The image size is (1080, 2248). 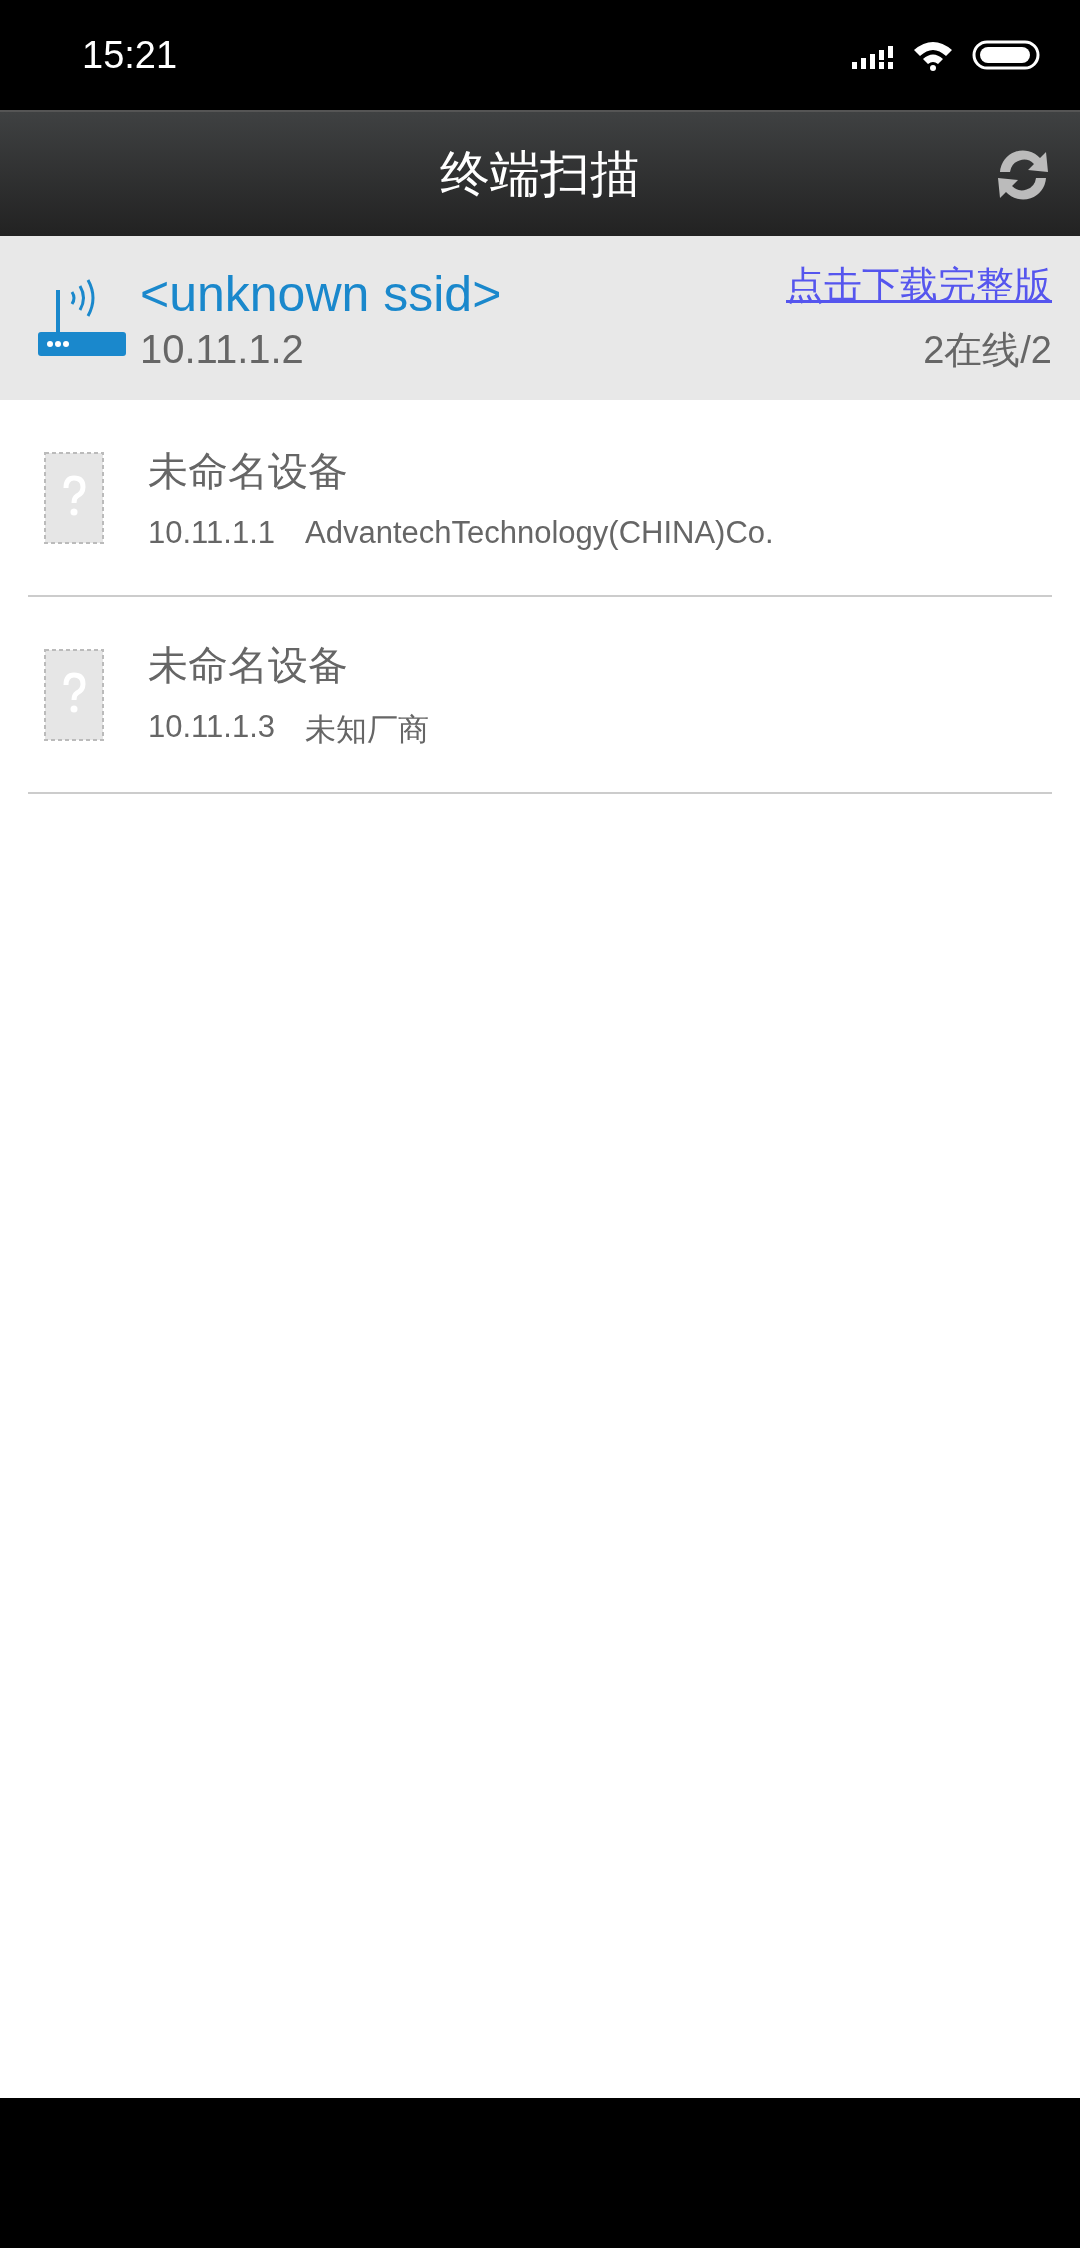 I want to click on network-ip: 10.11.1.2, so click(x=222, y=349).